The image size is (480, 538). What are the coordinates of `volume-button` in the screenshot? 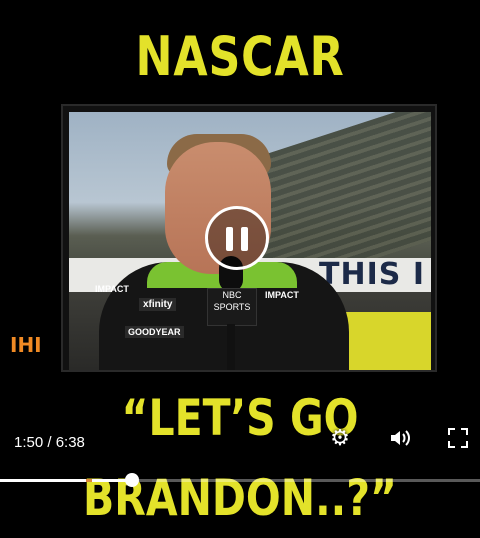 It's located at (400, 438).